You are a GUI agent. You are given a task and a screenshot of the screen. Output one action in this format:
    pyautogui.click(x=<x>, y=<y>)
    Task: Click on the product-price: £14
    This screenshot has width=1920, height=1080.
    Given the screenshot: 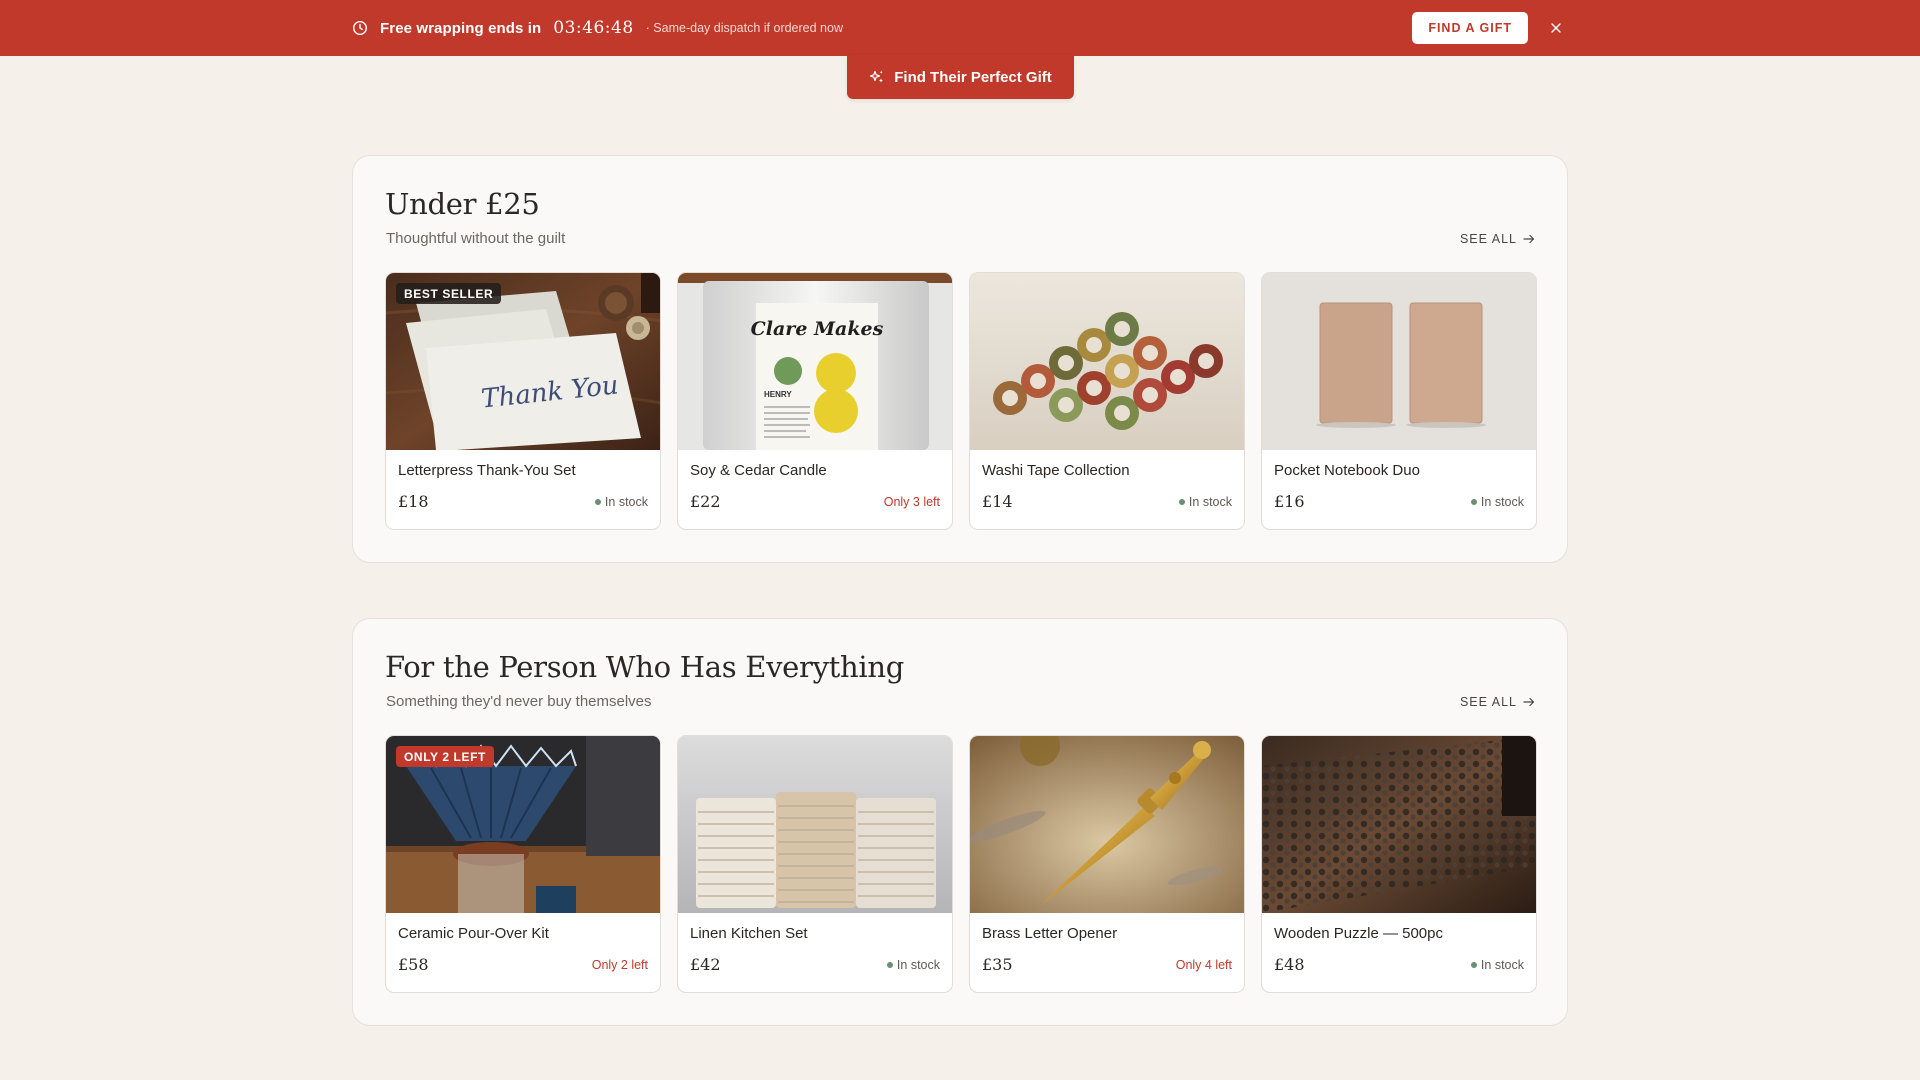 What is the action you would take?
    pyautogui.click(x=997, y=501)
    